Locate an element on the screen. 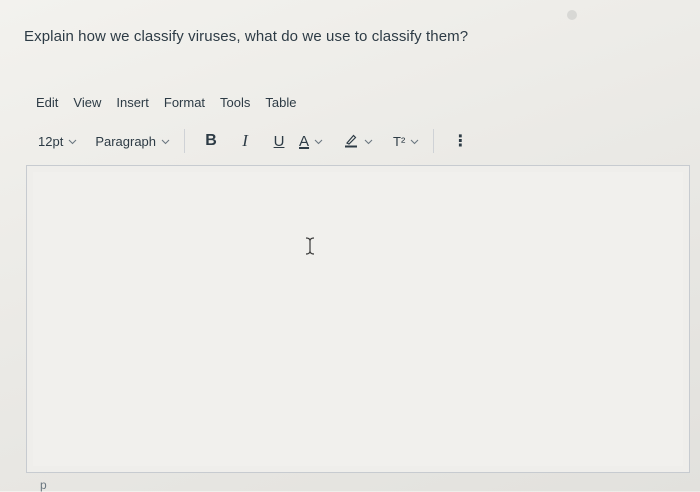 The height and width of the screenshot is (492, 700). menu-tools: Tools is located at coordinates (235, 102).